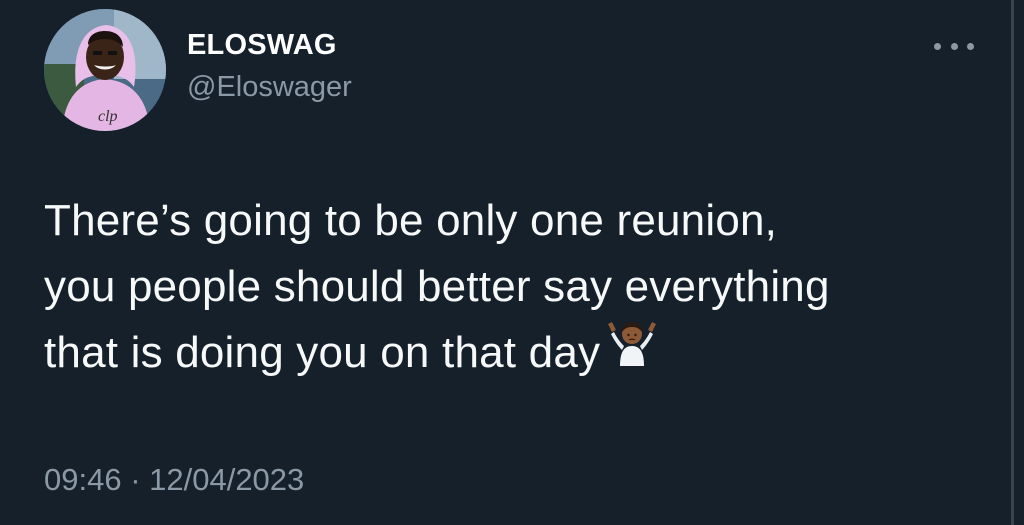 Image resolution: width=1024 pixels, height=525 pixels. I want to click on tweet-text-line: you people should better say everything, so click(437, 286).